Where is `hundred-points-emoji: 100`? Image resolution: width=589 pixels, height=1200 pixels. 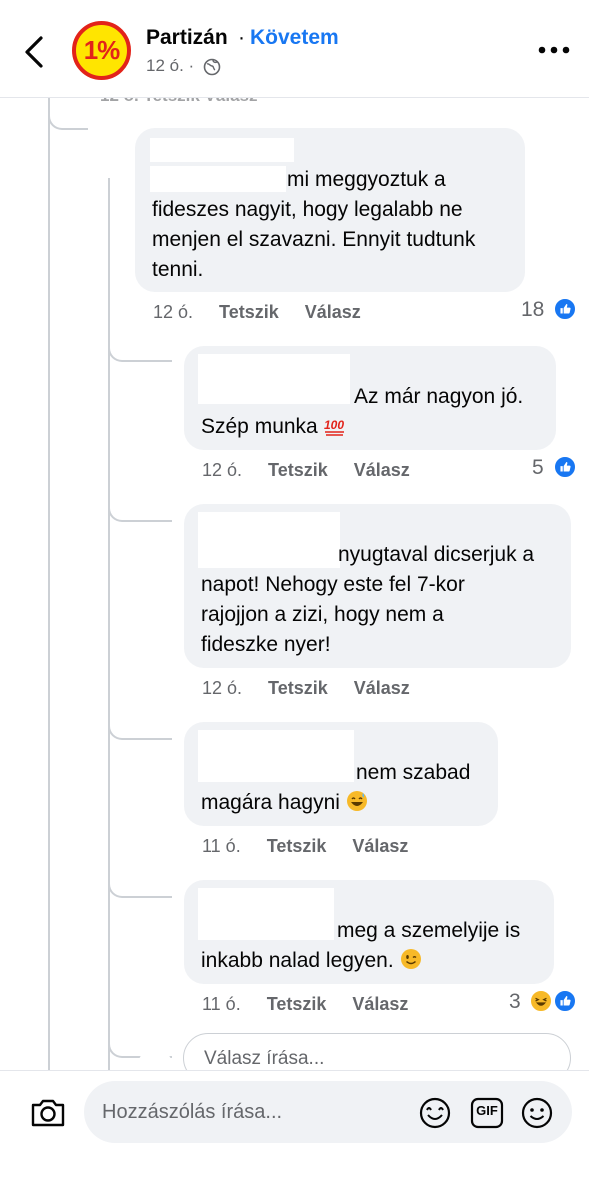
hundred-points-emoji: 100 is located at coordinates (334, 427).